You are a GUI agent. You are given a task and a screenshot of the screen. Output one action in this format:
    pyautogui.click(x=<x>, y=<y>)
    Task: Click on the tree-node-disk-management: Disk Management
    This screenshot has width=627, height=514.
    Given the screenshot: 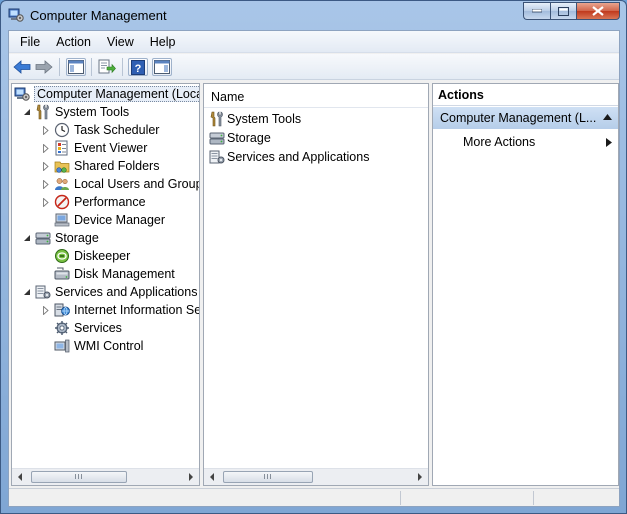 What is the action you would take?
    pyautogui.click(x=108, y=274)
    